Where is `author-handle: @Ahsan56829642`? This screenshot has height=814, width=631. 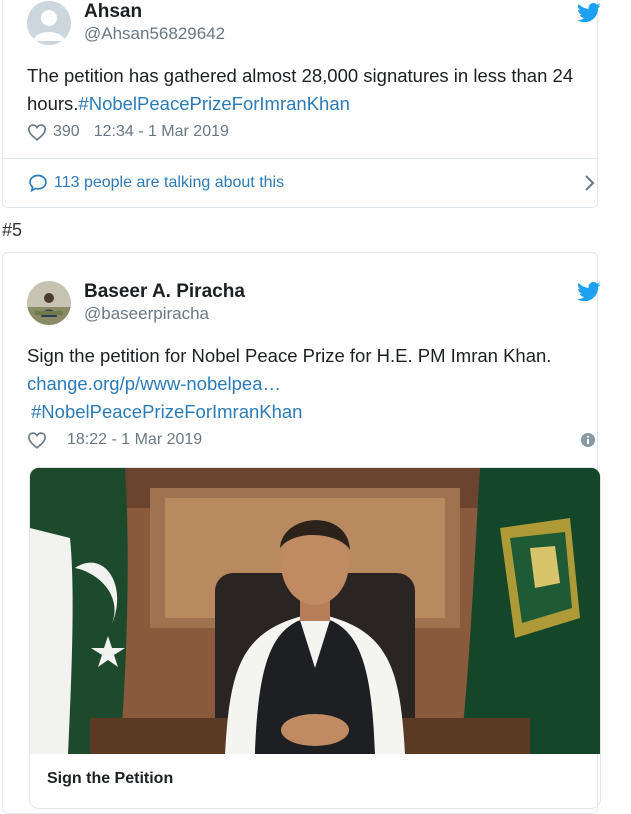
author-handle: @Ahsan56829642 is located at coordinates (154, 34).